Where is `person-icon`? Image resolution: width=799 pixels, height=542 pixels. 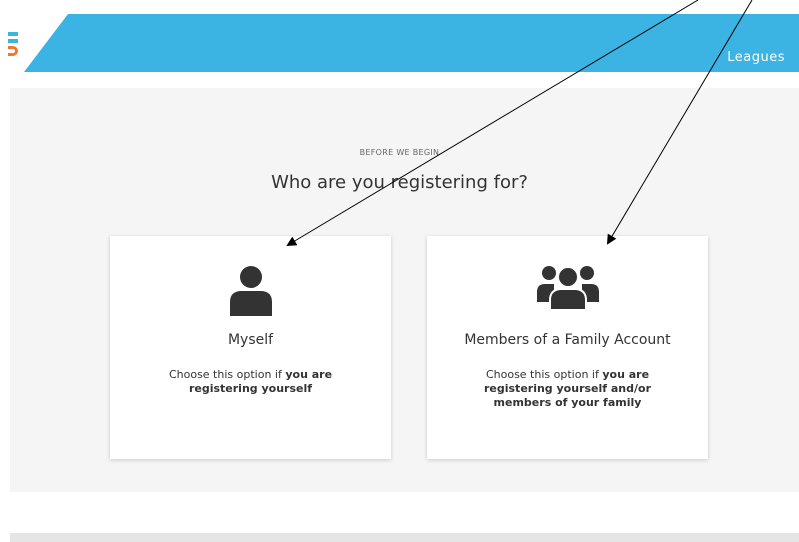 person-icon is located at coordinates (250, 291).